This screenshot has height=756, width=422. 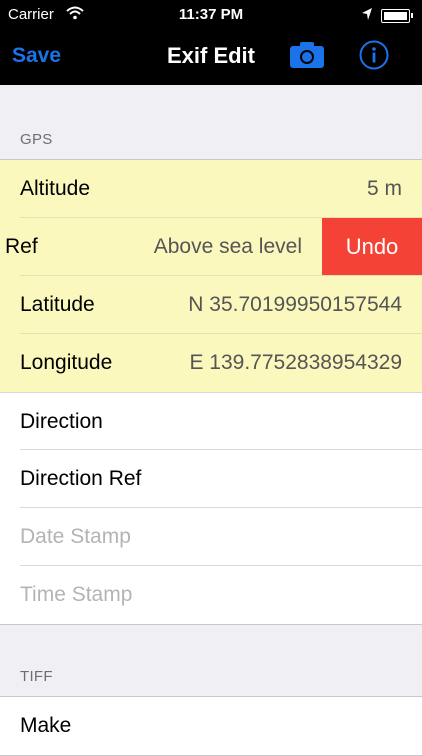 I want to click on undo-button: Undo, so click(x=372, y=247).